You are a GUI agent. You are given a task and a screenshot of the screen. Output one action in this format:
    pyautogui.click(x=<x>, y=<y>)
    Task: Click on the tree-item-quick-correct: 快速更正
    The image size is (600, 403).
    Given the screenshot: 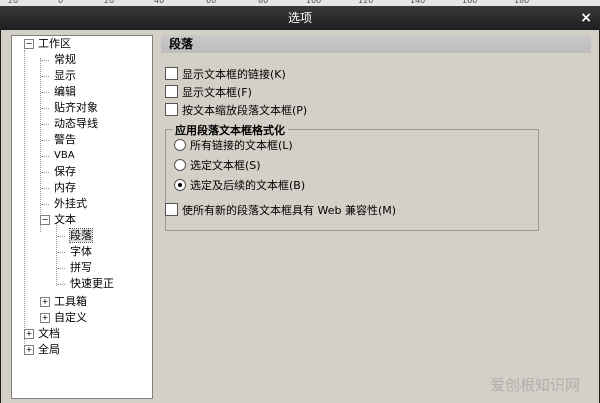 What is the action you would take?
    pyautogui.click(x=92, y=284)
    